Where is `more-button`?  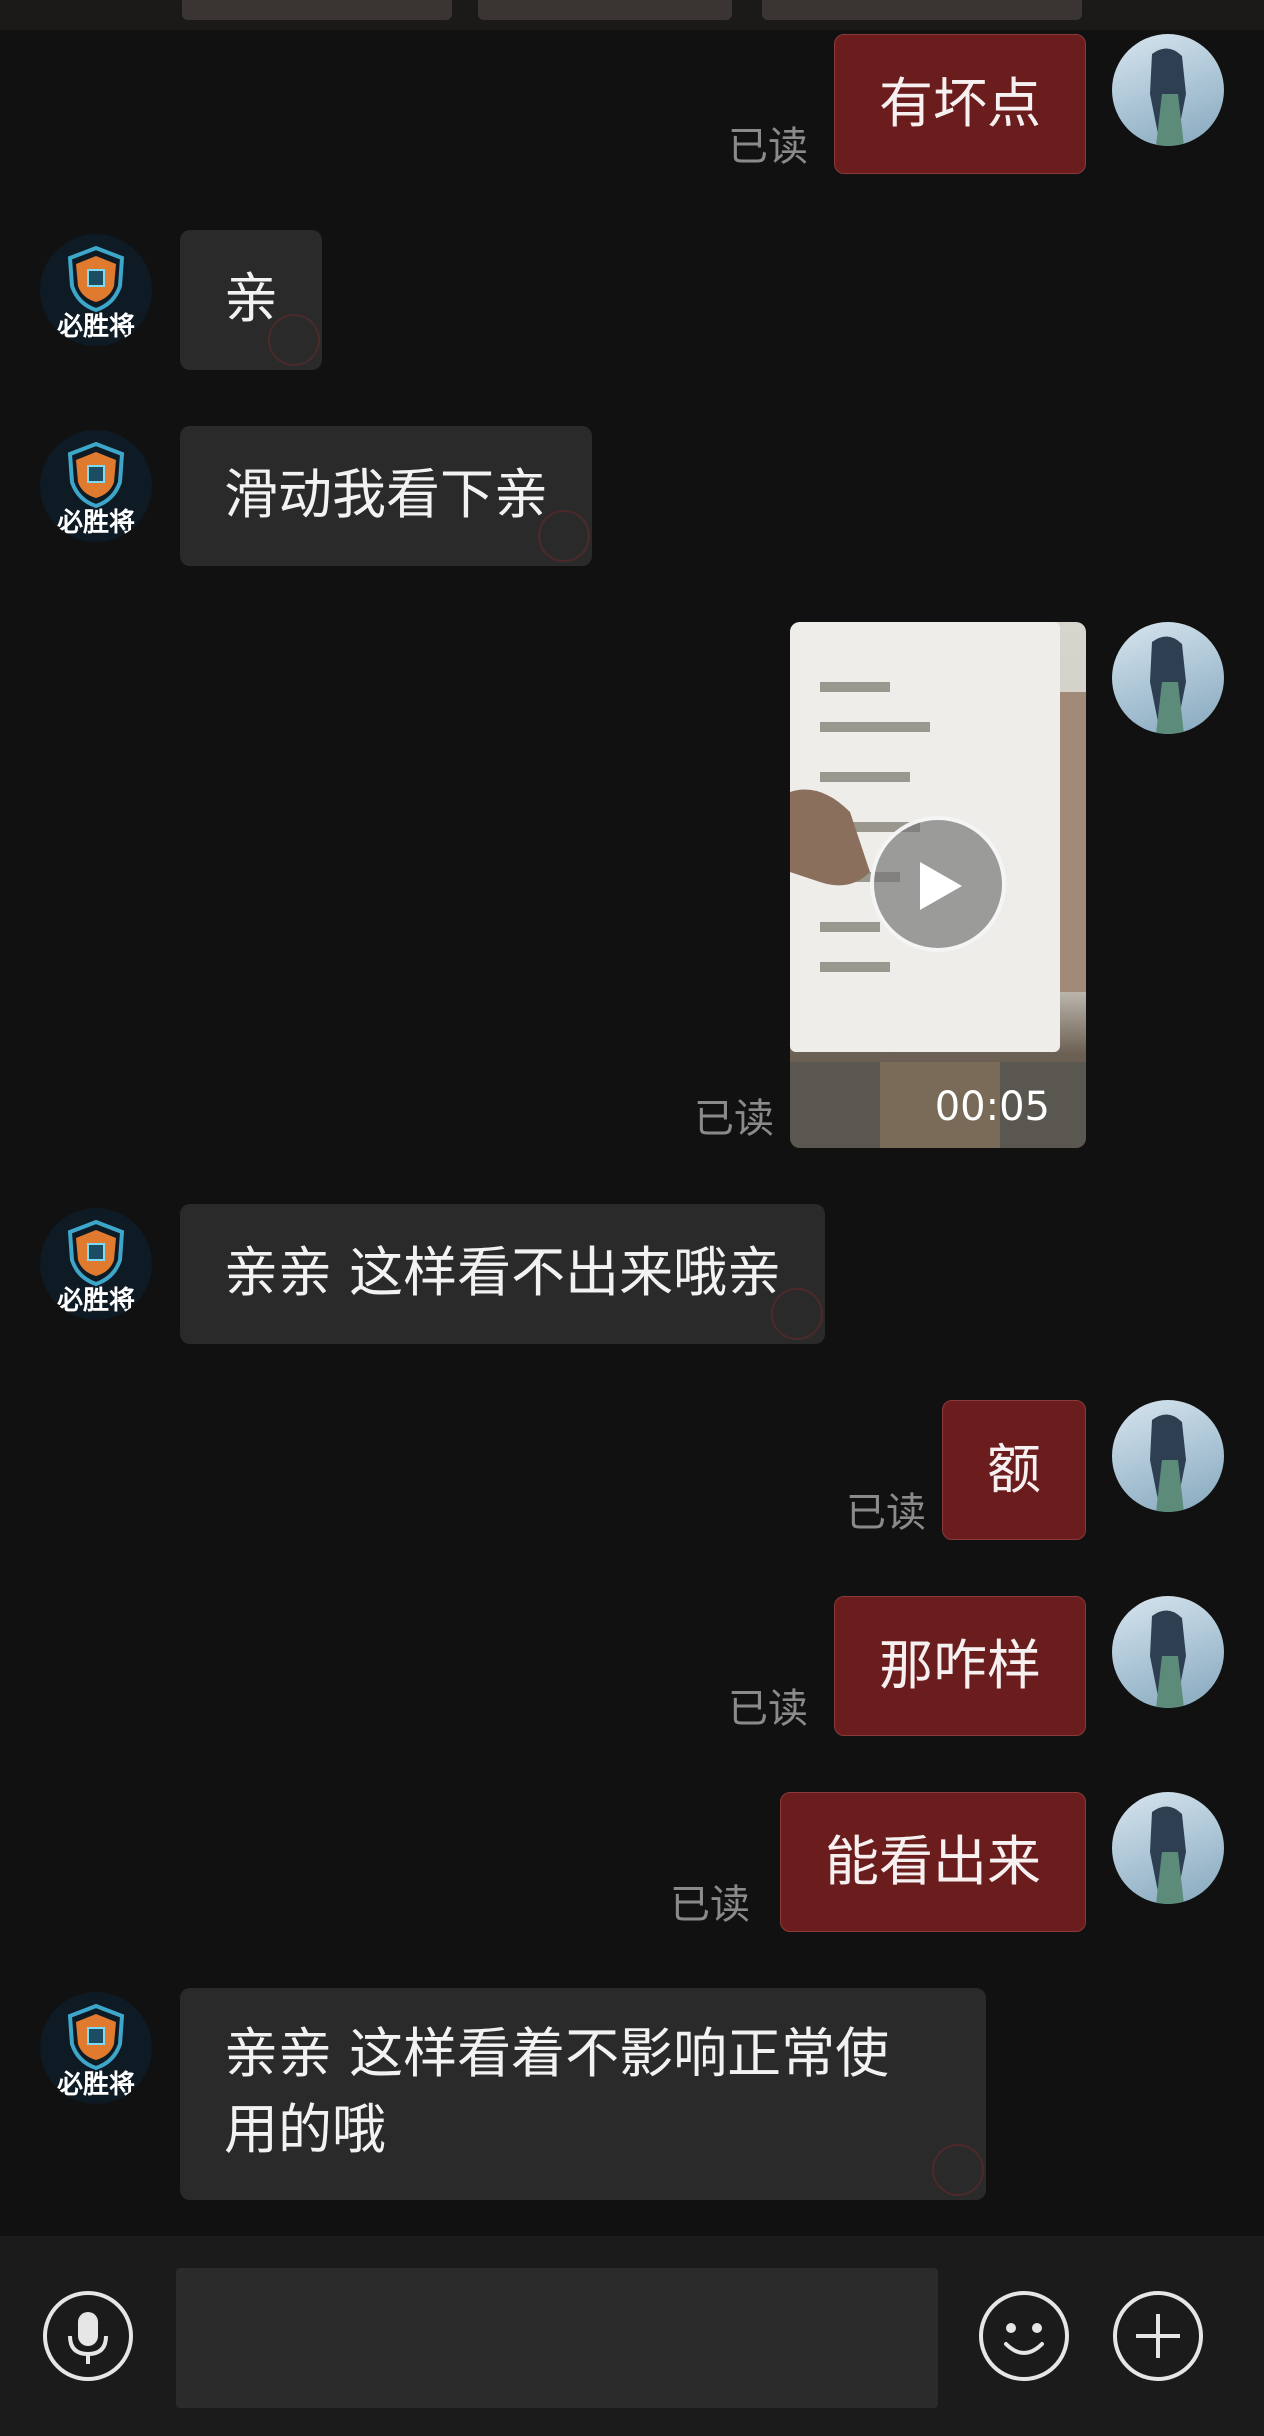 more-button is located at coordinates (1158, 2336).